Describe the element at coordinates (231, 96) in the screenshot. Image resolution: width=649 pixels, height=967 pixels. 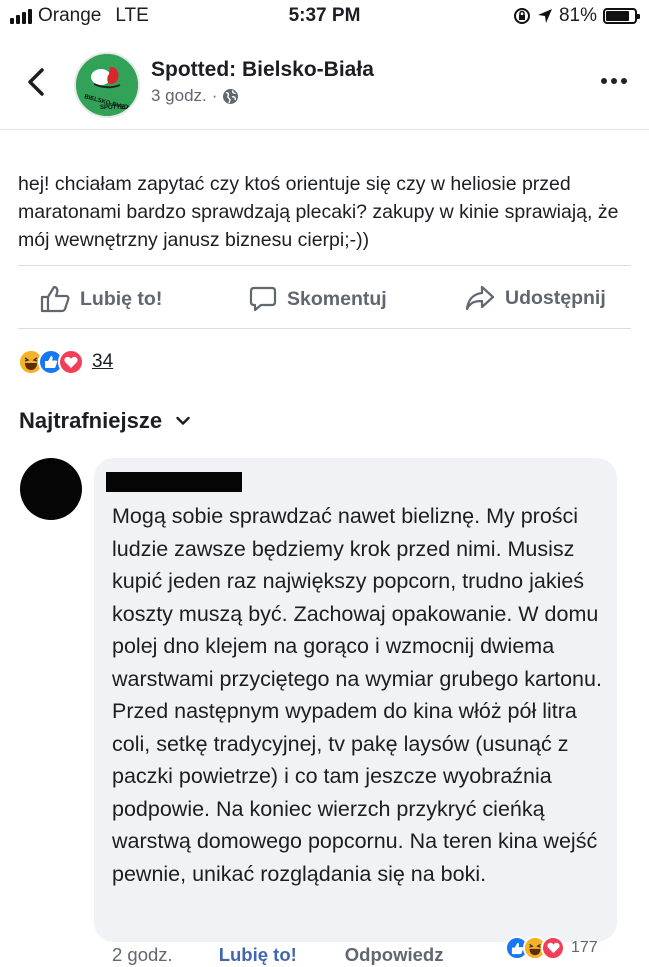
I see `globe-icon` at that location.